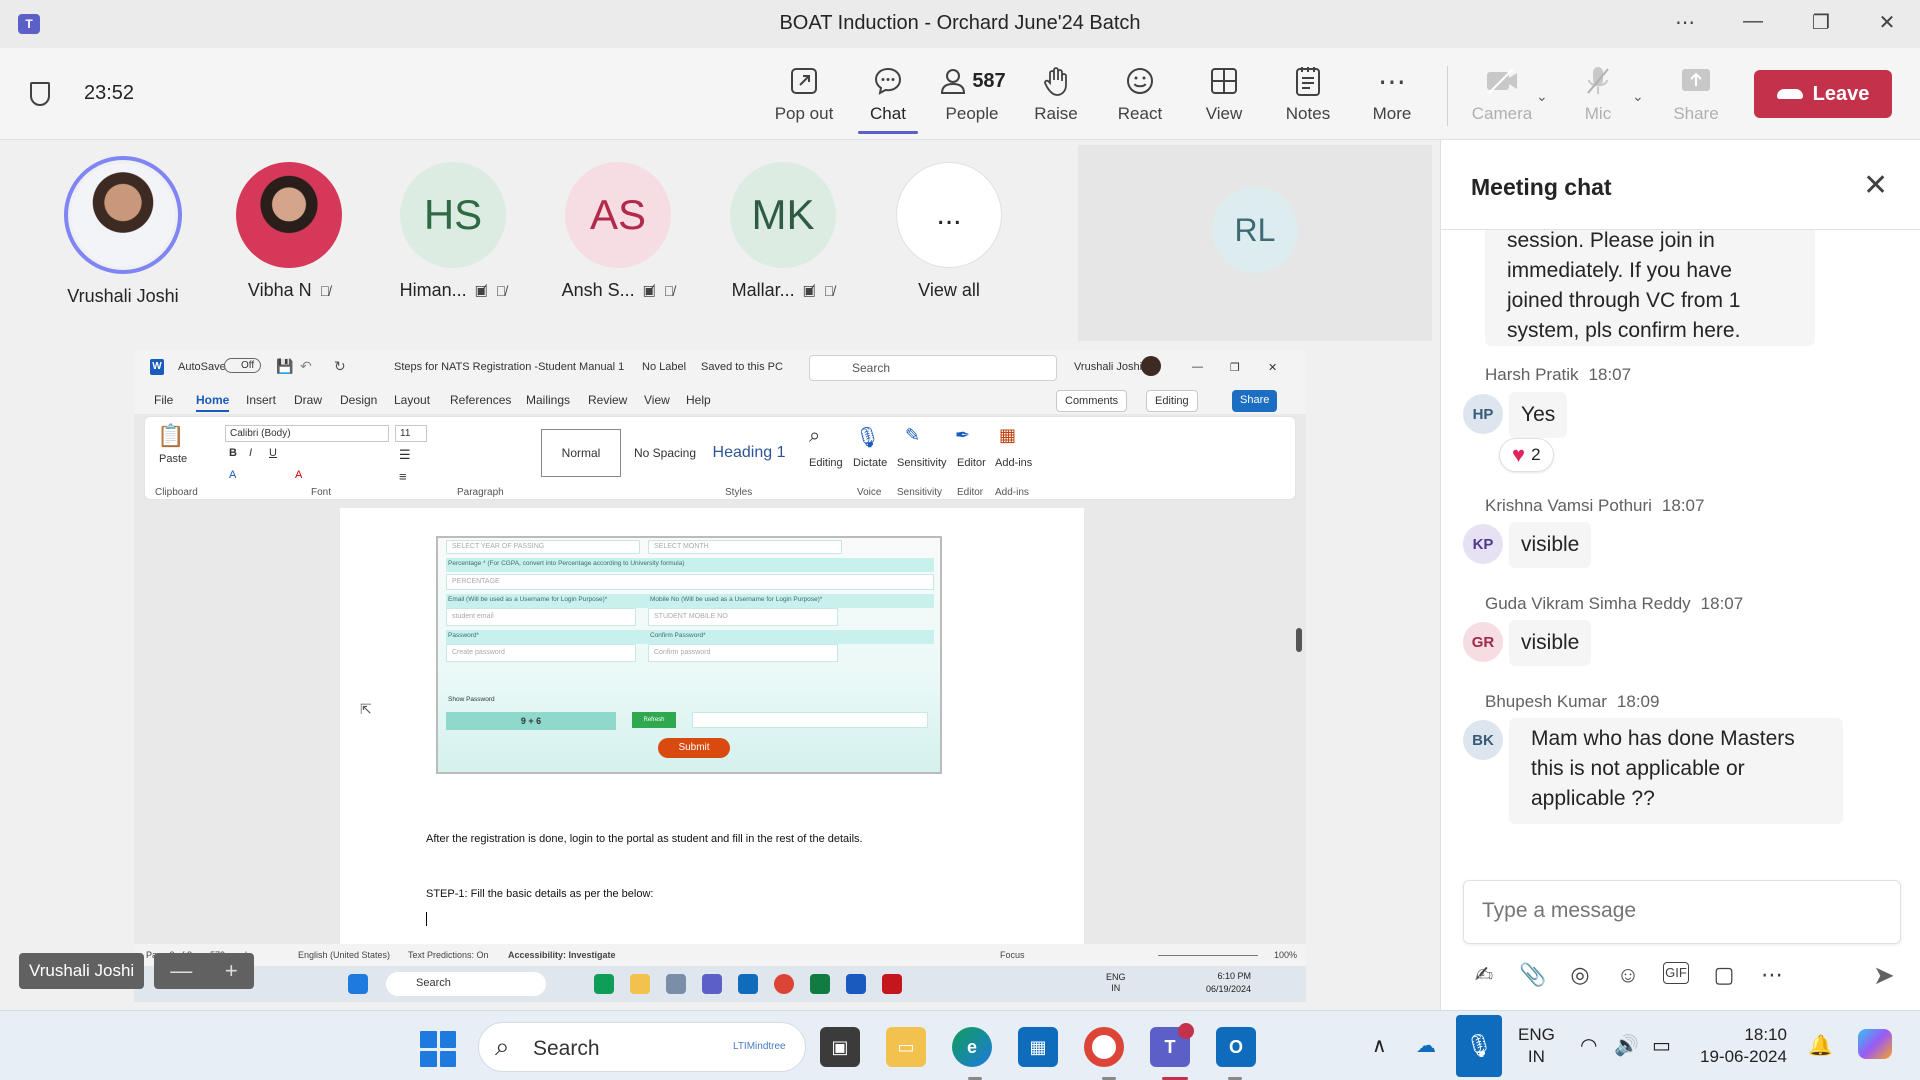 Image resolution: width=1920 pixels, height=1080 pixels. Describe the element at coordinates (233, 453) in the screenshot. I see `bold-icon: B` at that location.